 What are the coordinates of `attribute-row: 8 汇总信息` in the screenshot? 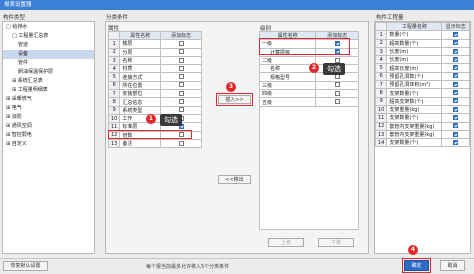 It's located at (154, 102).